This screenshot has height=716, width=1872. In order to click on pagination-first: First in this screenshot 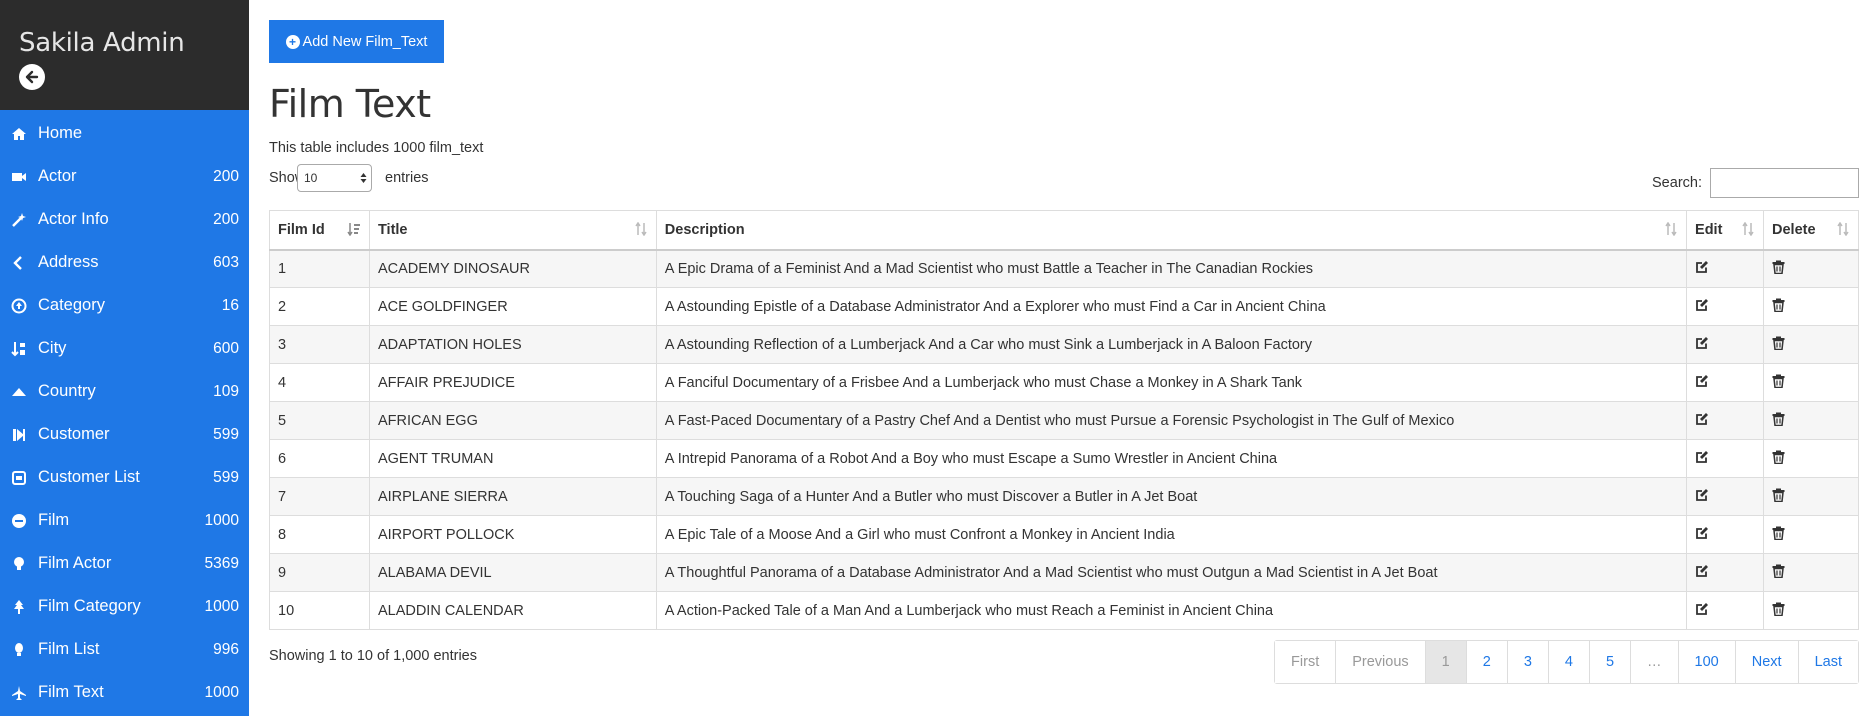, I will do `click(1306, 662)`.